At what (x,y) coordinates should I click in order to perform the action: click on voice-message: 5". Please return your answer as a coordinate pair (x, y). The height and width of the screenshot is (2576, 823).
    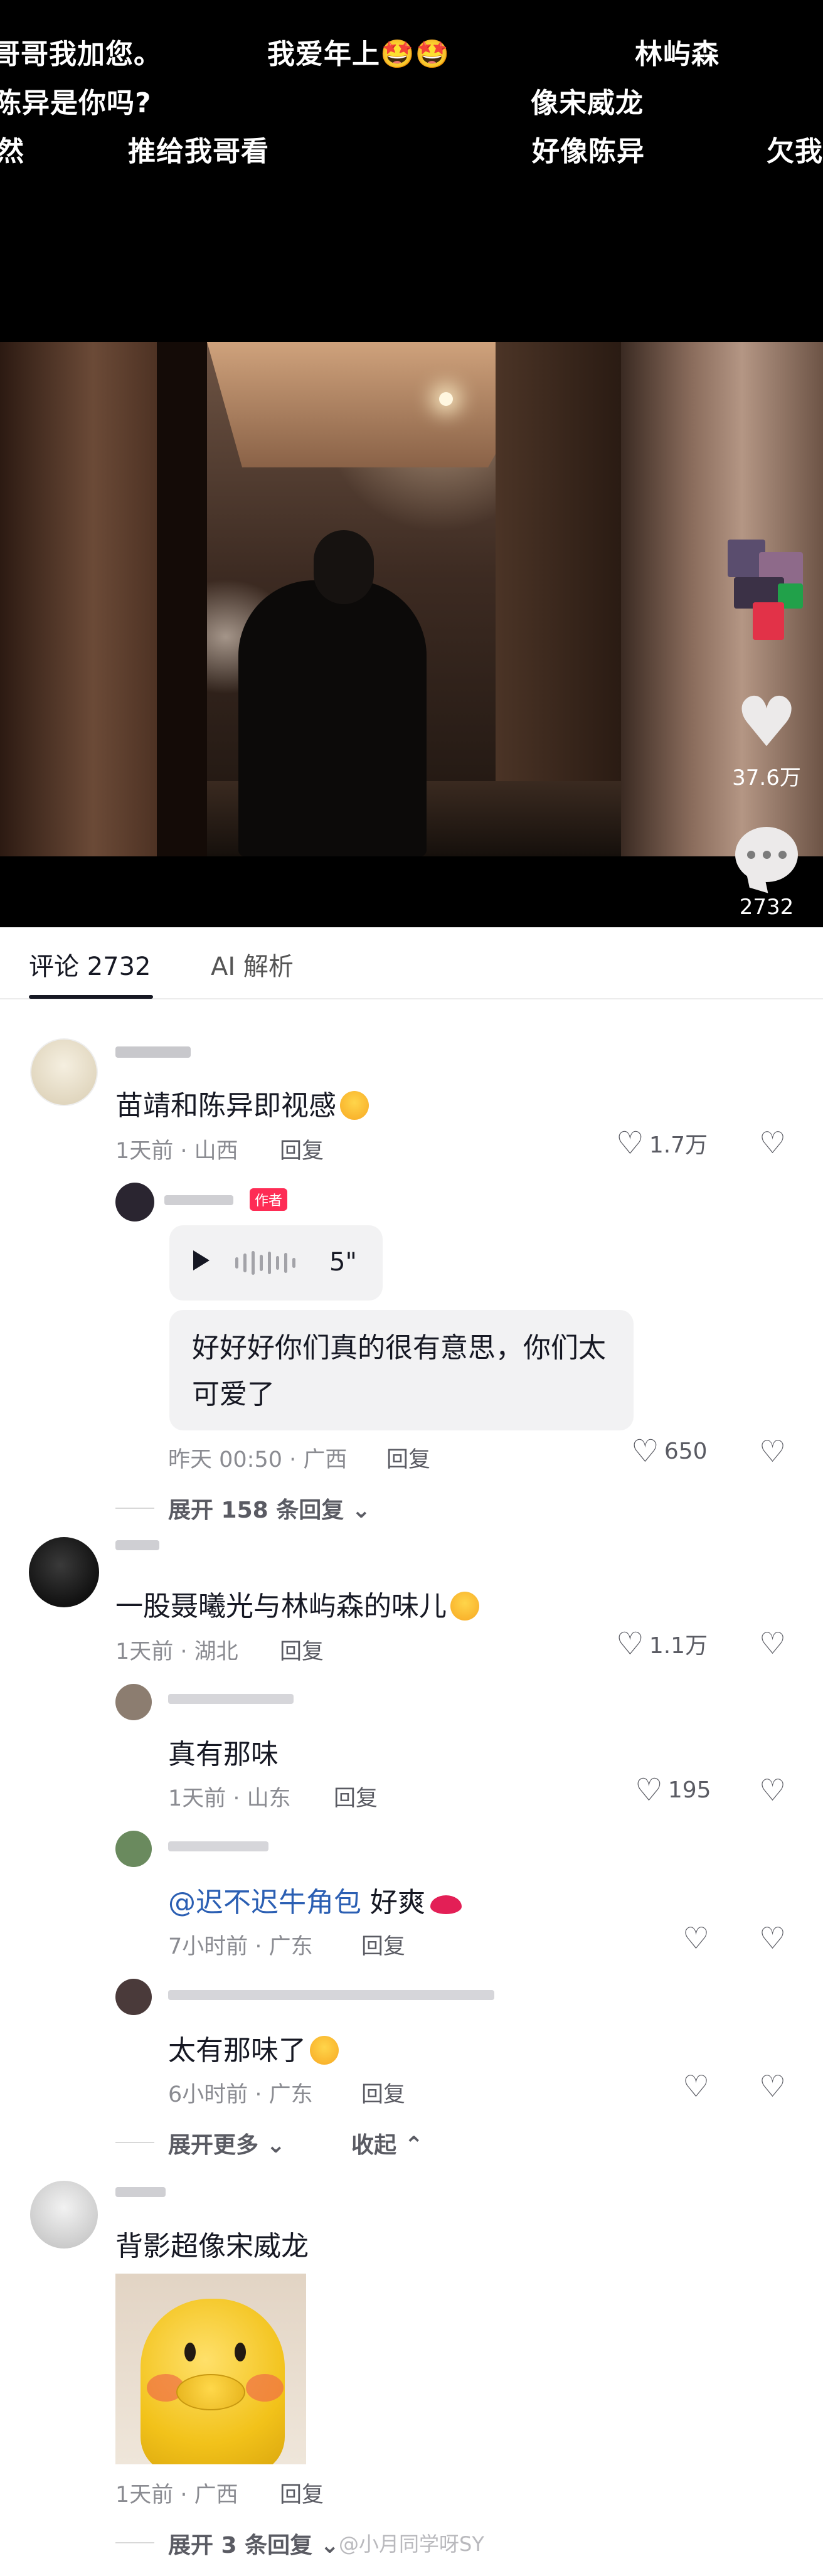
    Looking at the image, I should click on (276, 1263).